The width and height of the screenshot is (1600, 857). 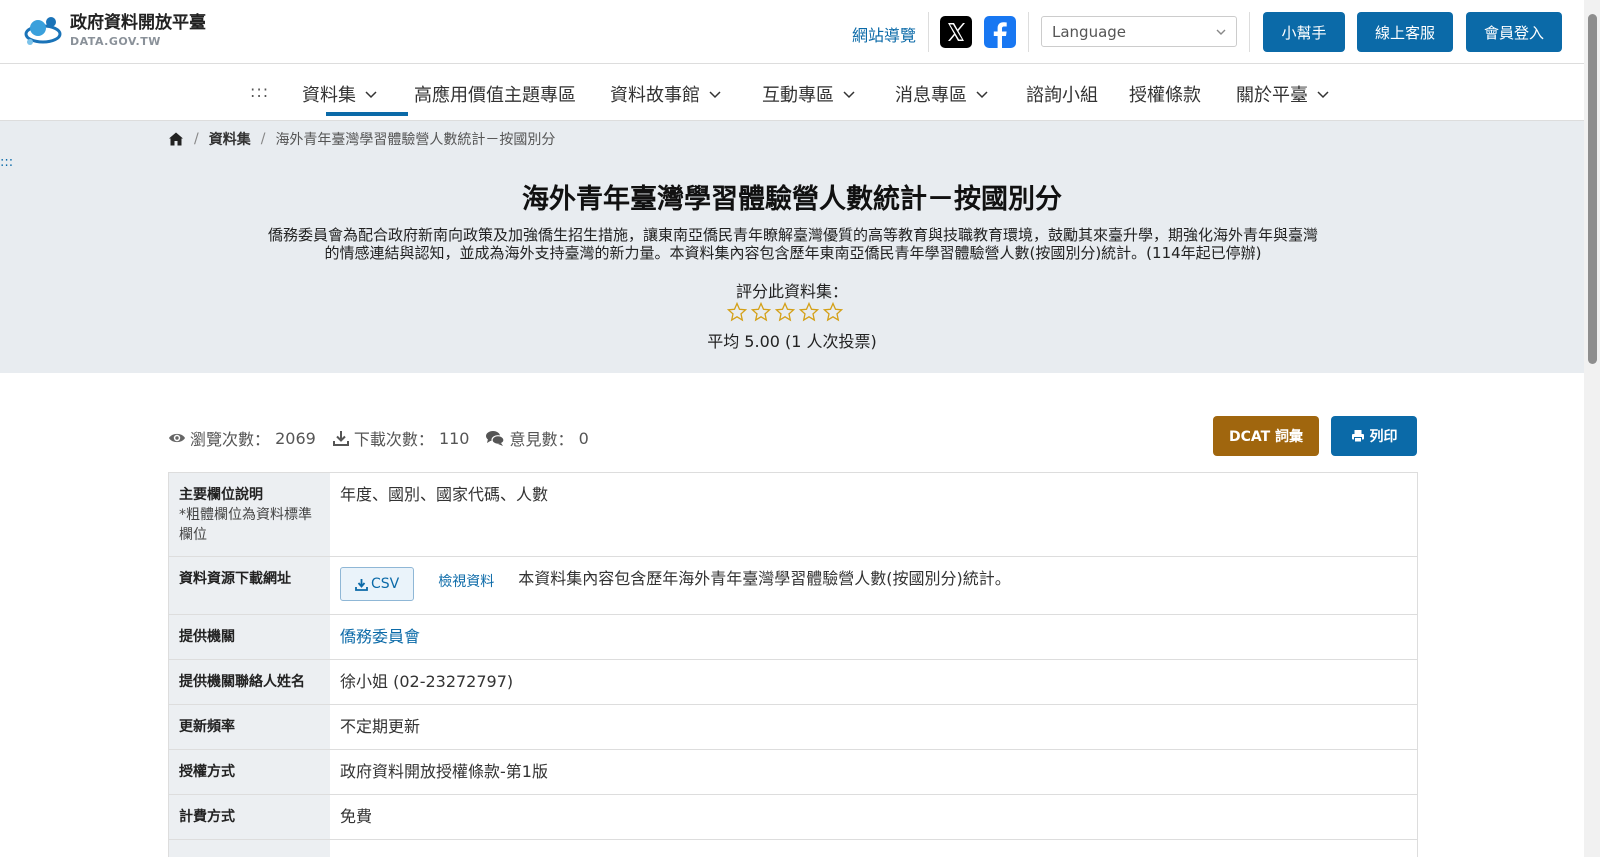 What do you see at coordinates (380, 637) in the screenshot?
I see `provider-link: 僑務委員會` at bounding box center [380, 637].